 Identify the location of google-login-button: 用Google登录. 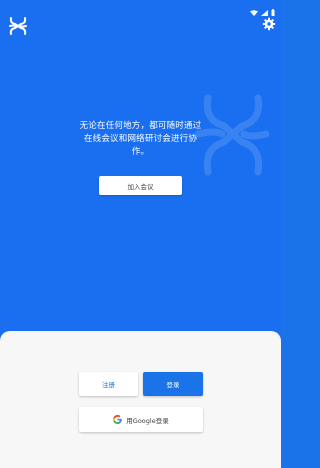
(141, 419).